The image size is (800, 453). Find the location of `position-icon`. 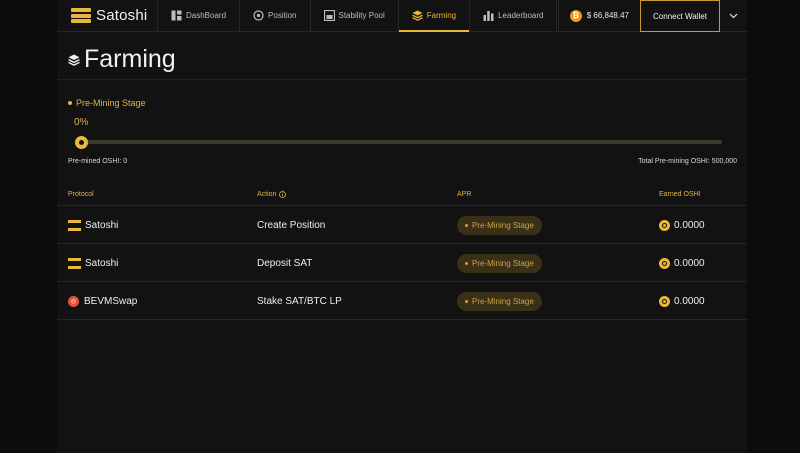

position-icon is located at coordinates (258, 15).